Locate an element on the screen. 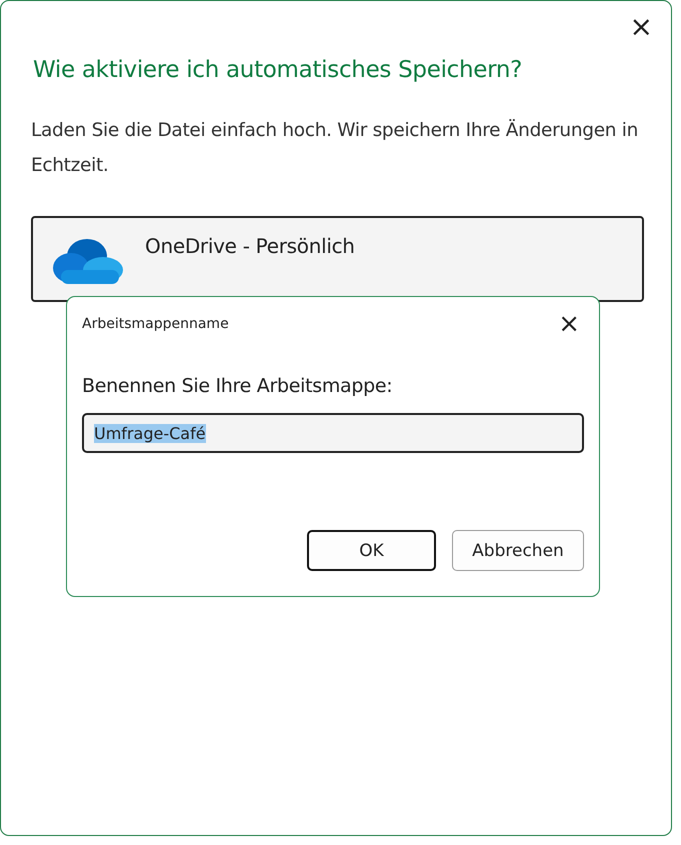 The height and width of the screenshot is (845, 681). ok-button: OK is located at coordinates (371, 550).